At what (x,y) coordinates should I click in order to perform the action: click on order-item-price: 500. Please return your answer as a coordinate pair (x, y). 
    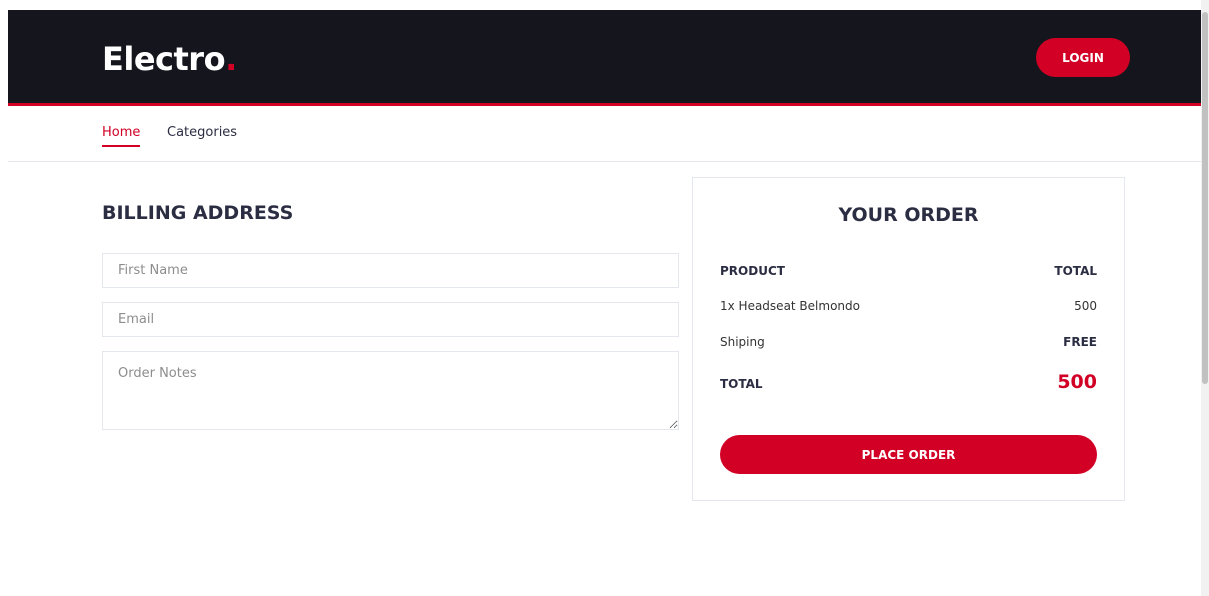
    Looking at the image, I should click on (1085, 306).